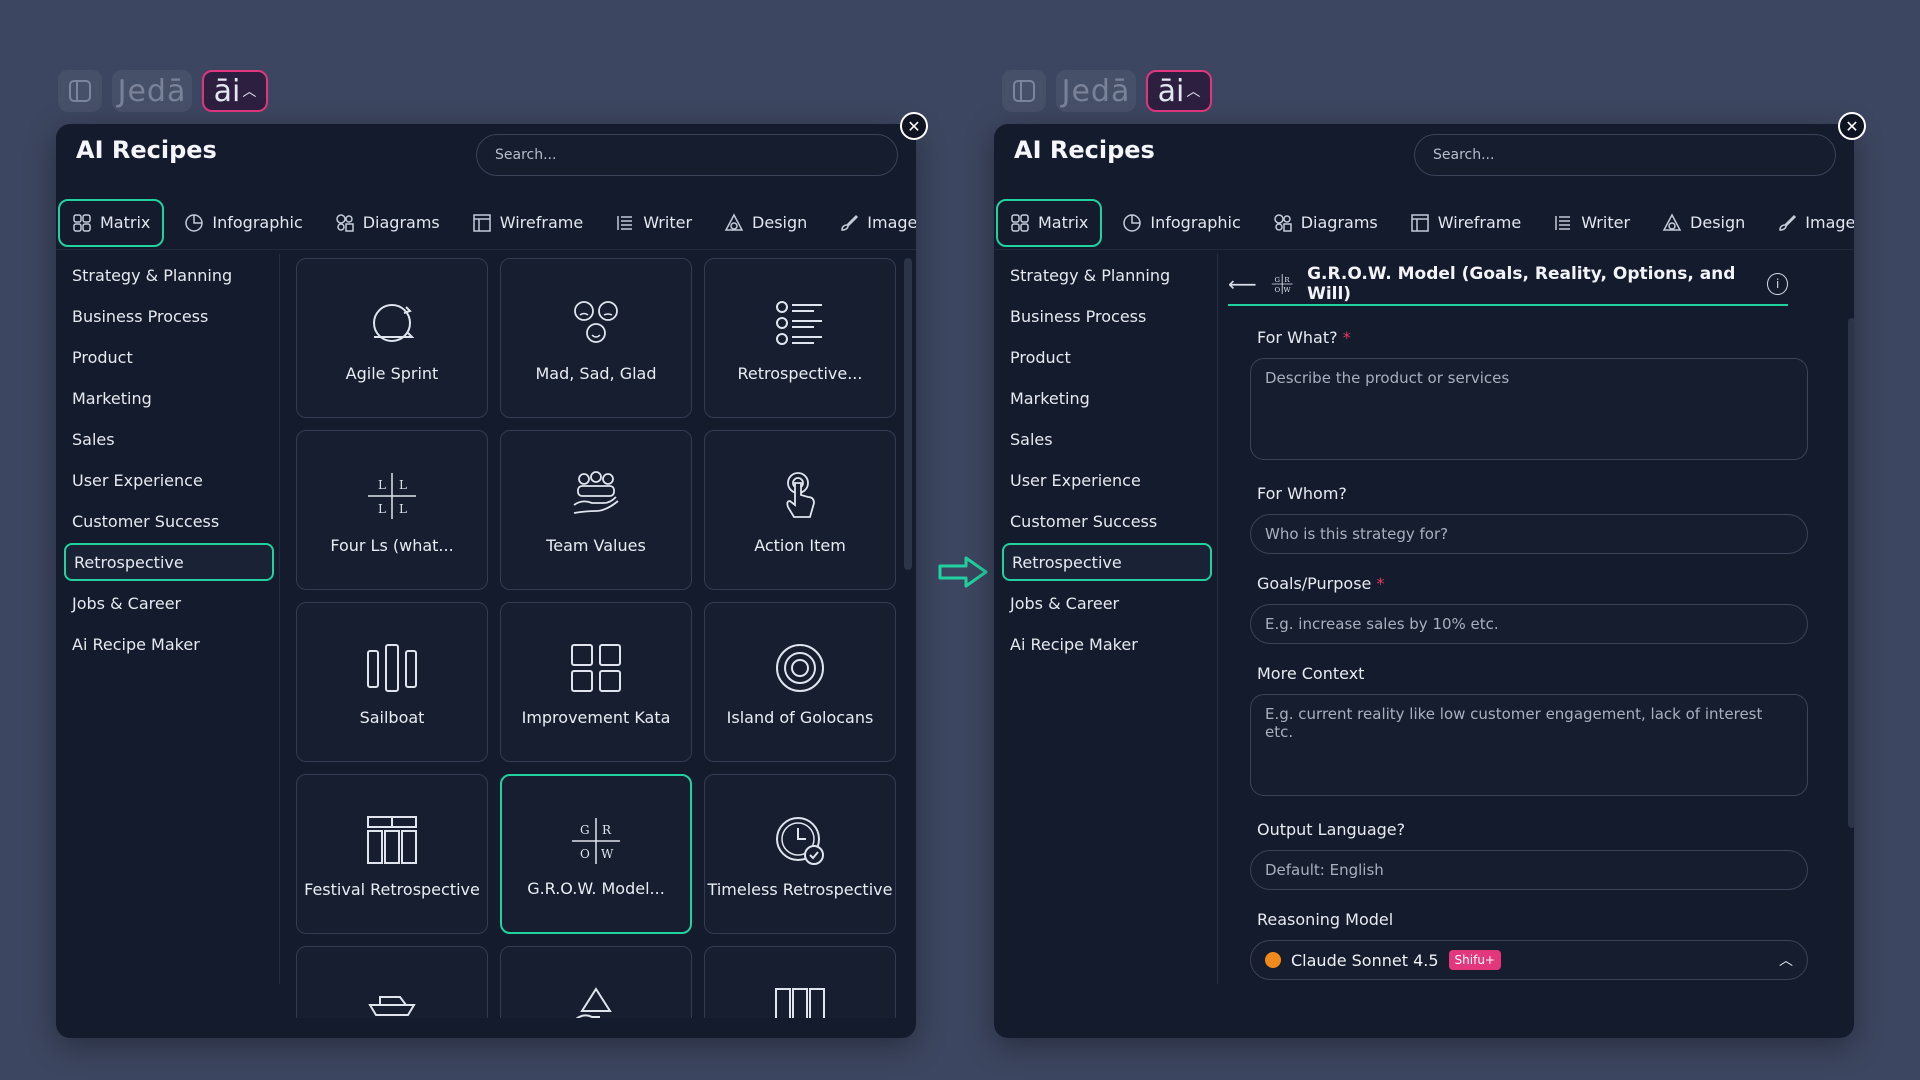 The image size is (1920, 1080). Describe the element at coordinates (1171, 91) in the screenshot. I see `ai-label: āi` at that location.